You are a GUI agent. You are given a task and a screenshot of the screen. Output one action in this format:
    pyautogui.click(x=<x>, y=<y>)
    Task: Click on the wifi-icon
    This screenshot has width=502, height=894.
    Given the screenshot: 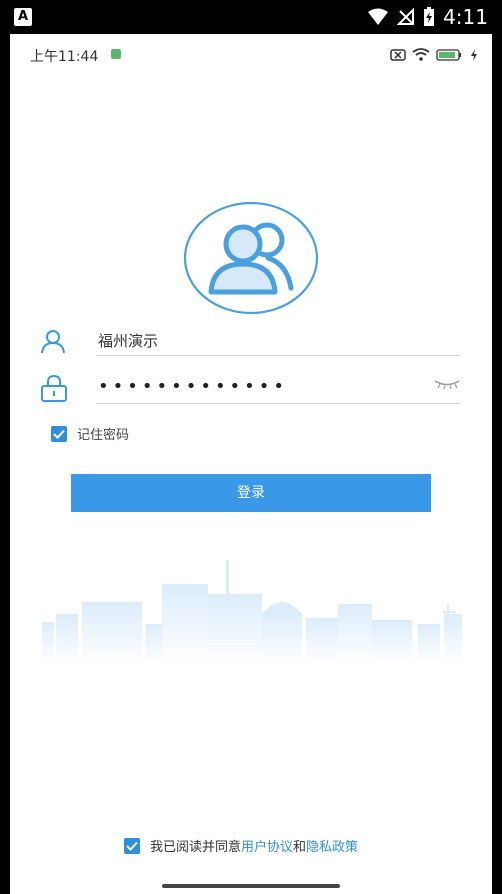 What is the action you would take?
    pyautogui.click(x=378, y=16)
    